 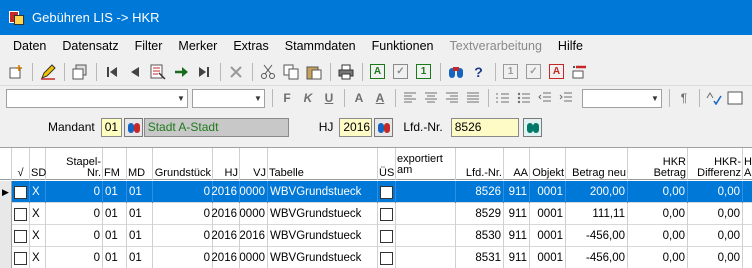 I want to click on italic-button: K, so click(x=308, y=98).